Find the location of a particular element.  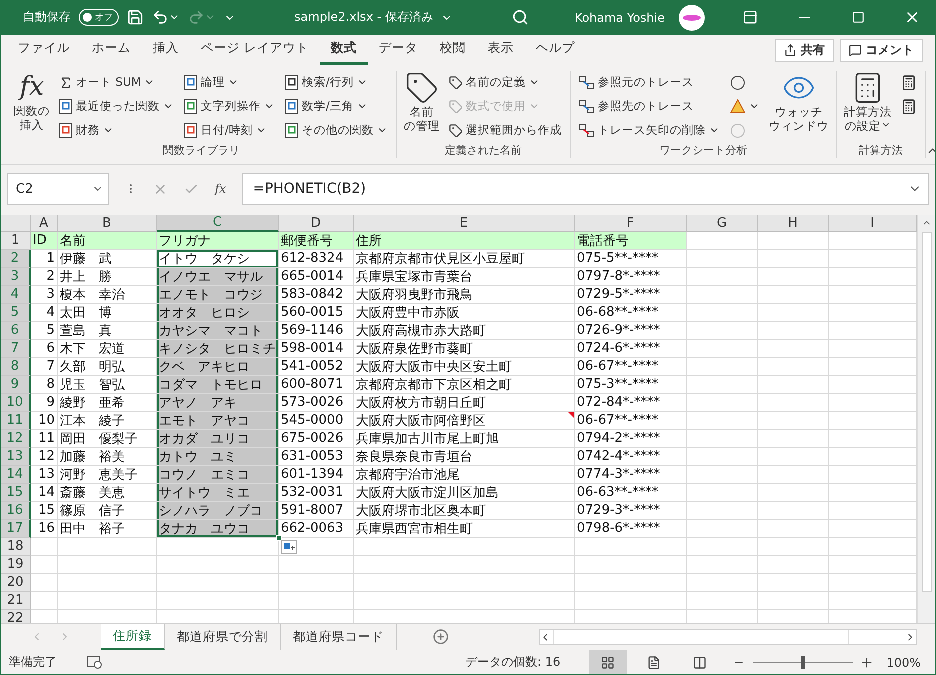

row-header: 9 is located at coordinates (16, 385).